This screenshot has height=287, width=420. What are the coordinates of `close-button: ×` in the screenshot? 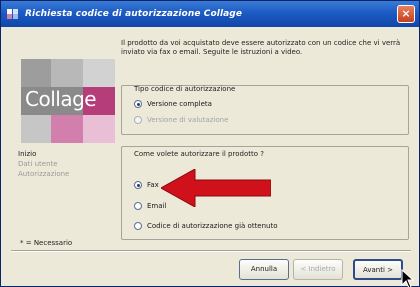 It's located at (406, 14).